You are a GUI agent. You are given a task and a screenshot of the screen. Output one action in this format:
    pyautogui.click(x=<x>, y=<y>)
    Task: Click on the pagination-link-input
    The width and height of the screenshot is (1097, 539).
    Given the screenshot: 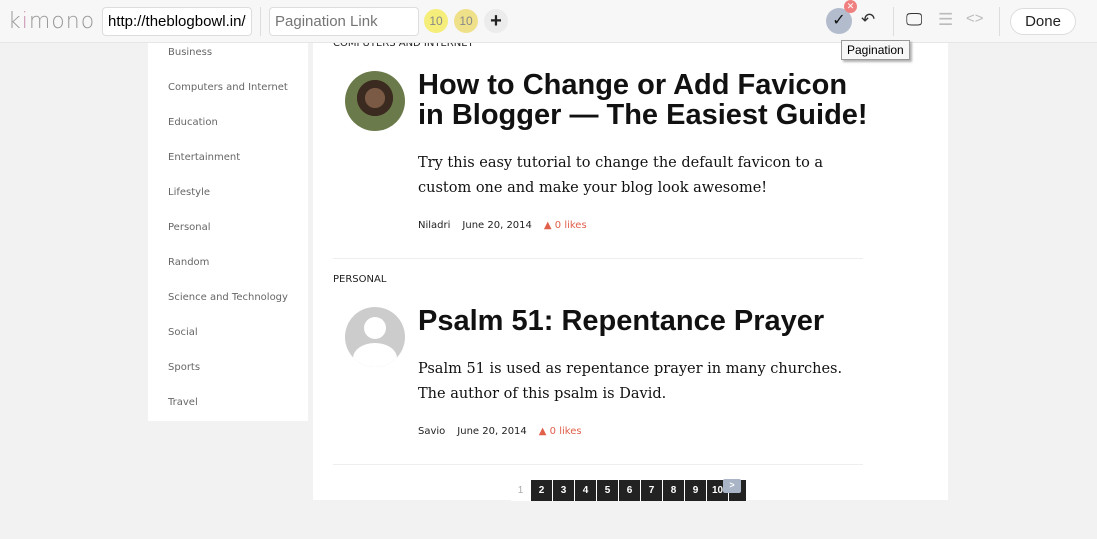 What is the action you would take?
    pyautogui.click(x=344, y=21)
    